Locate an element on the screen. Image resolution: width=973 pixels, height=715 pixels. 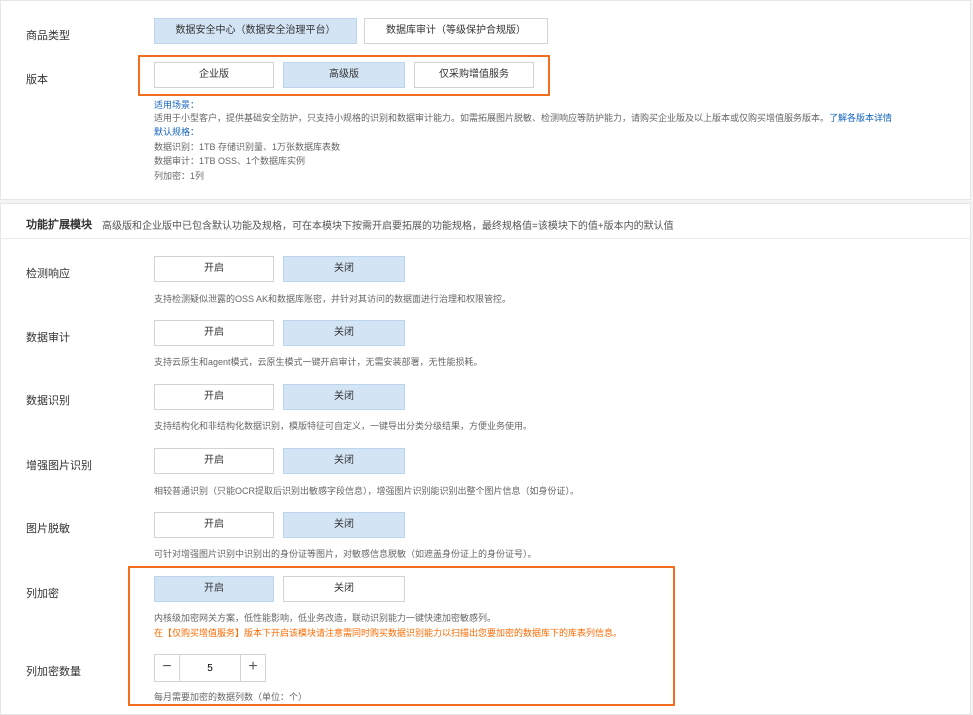
column-count-hint: 每月需要加密的数据列数（单位：个） is located at coordinates (231, 697).